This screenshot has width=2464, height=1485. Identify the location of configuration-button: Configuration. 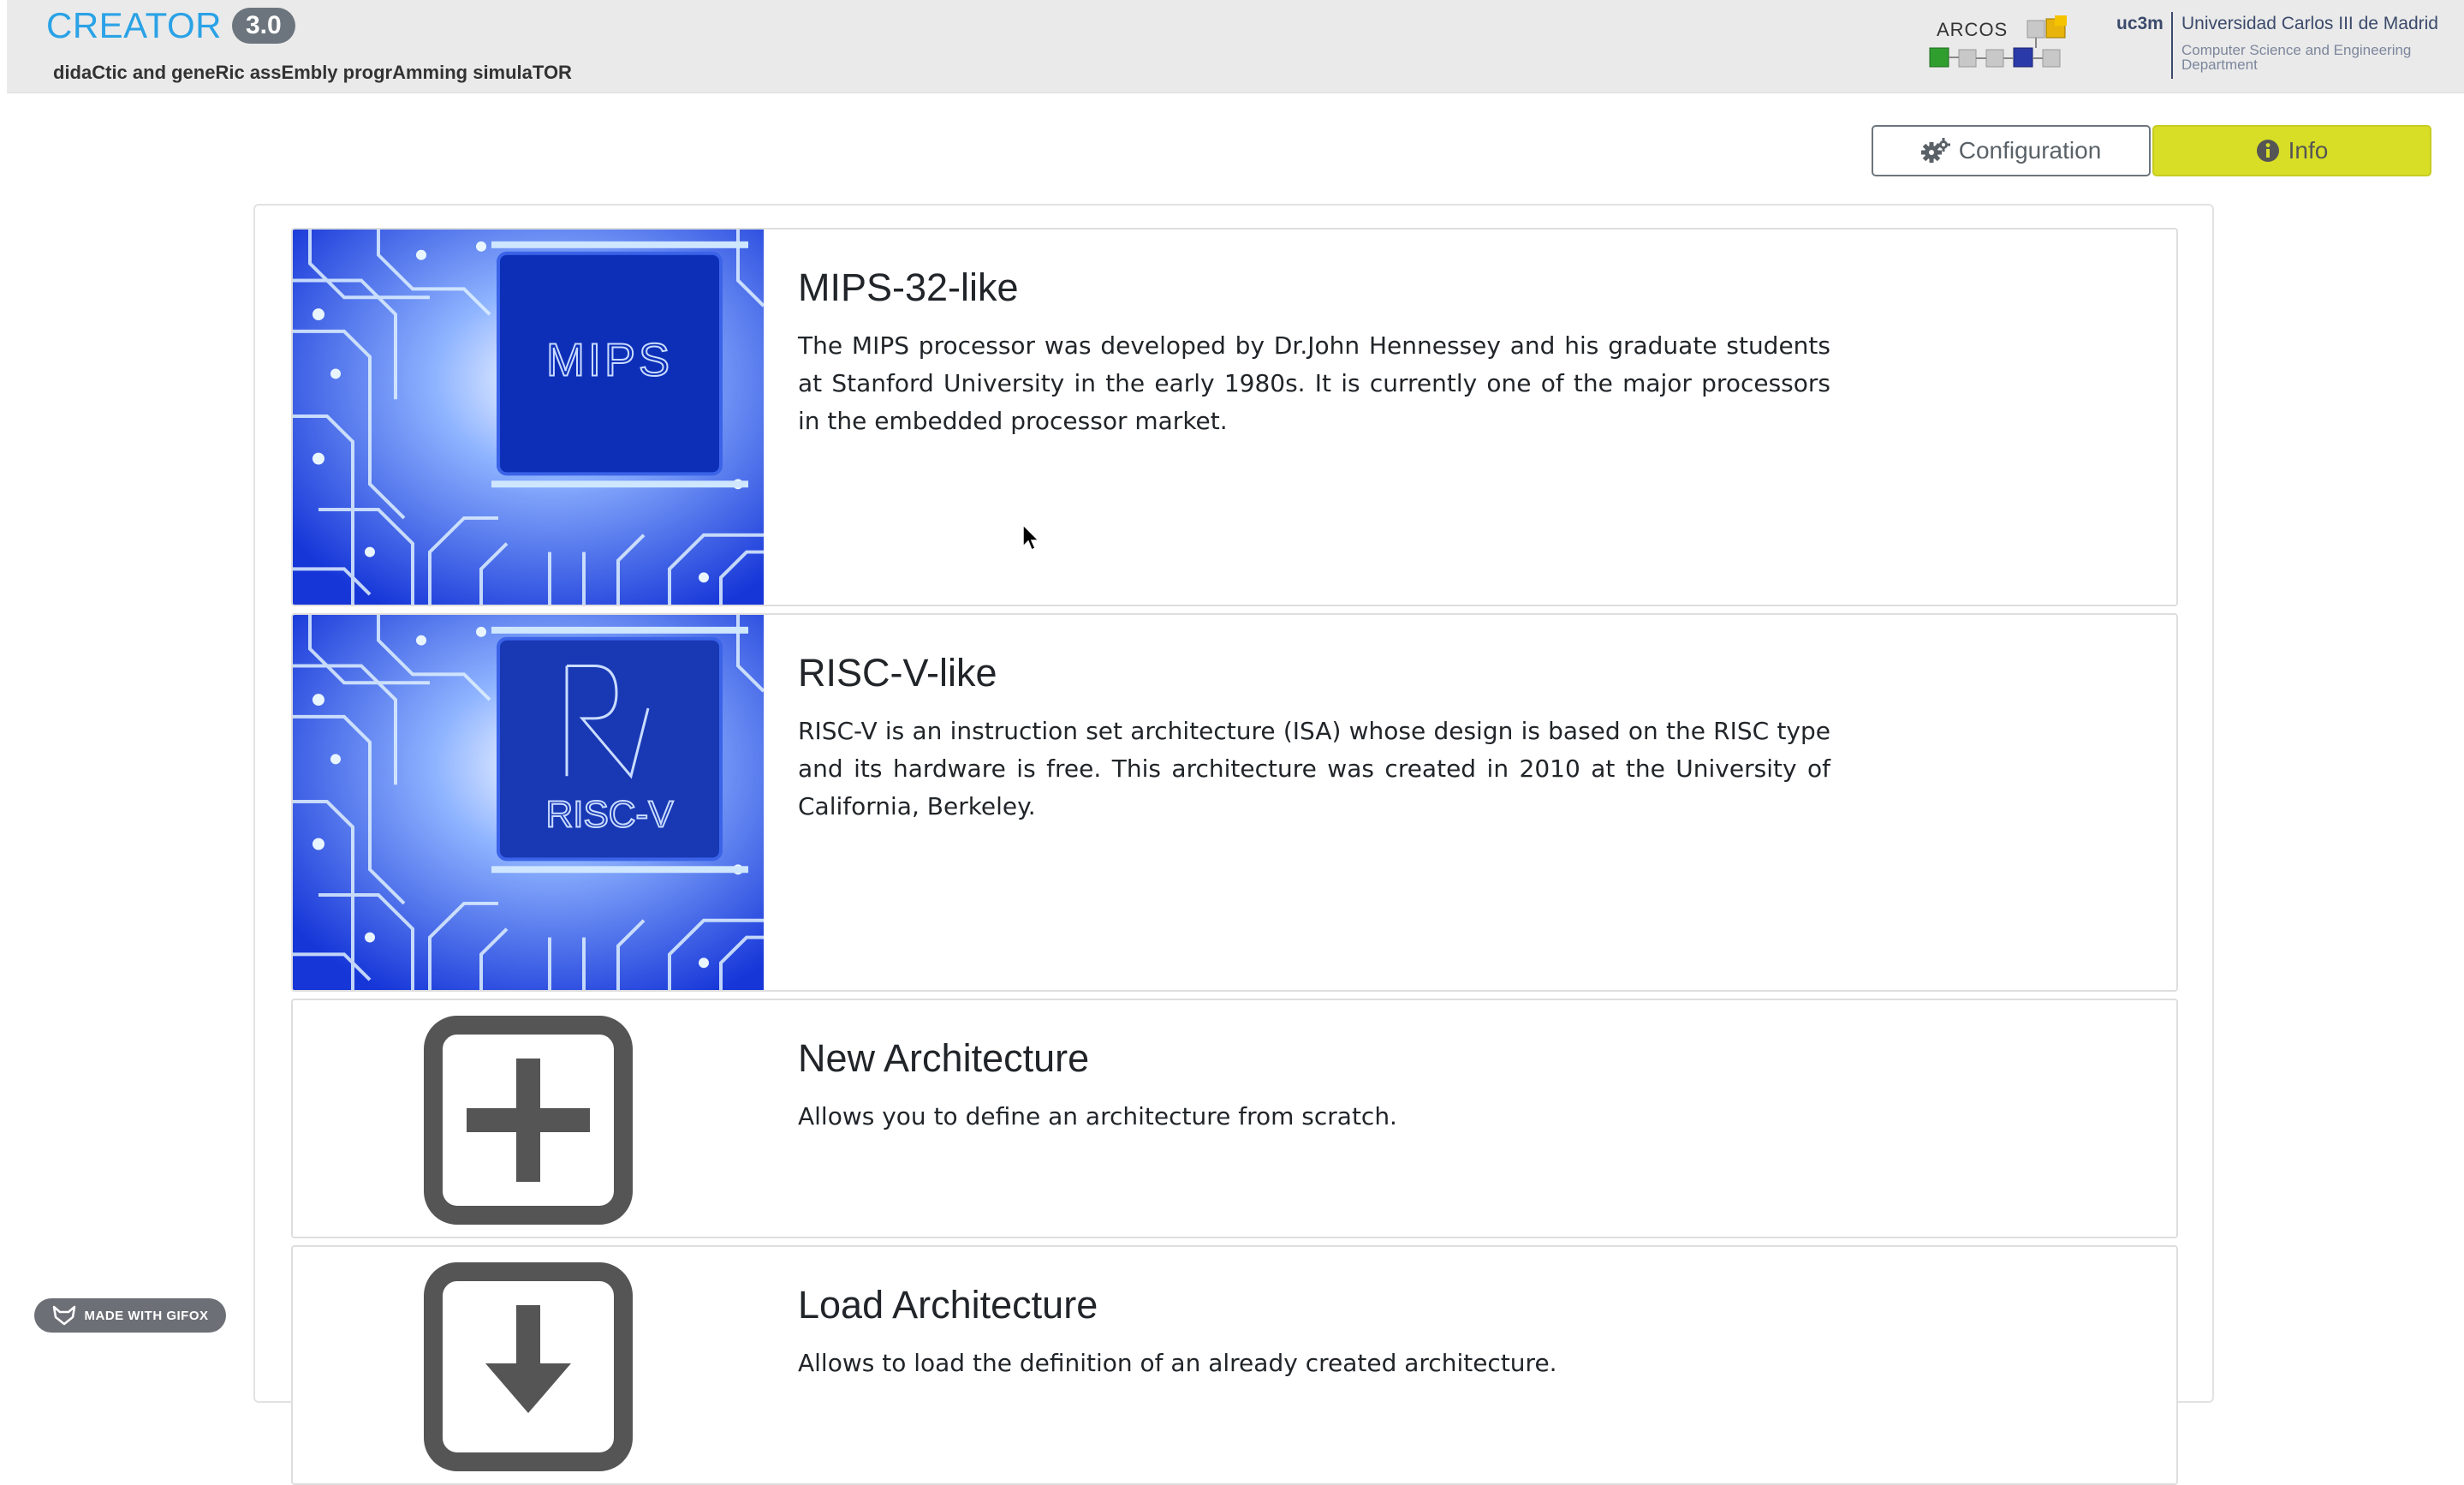
(2011, 150).